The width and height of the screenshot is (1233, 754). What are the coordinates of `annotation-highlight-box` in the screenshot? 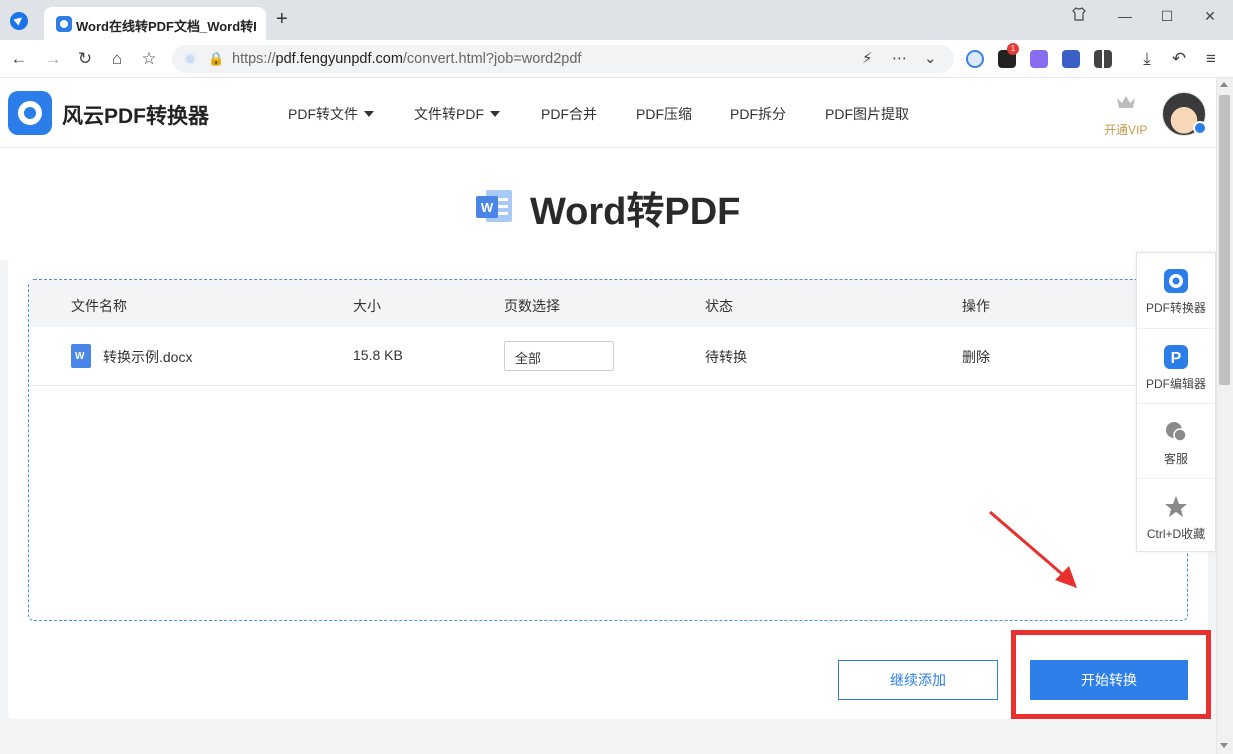 It's located at (1111, 674).